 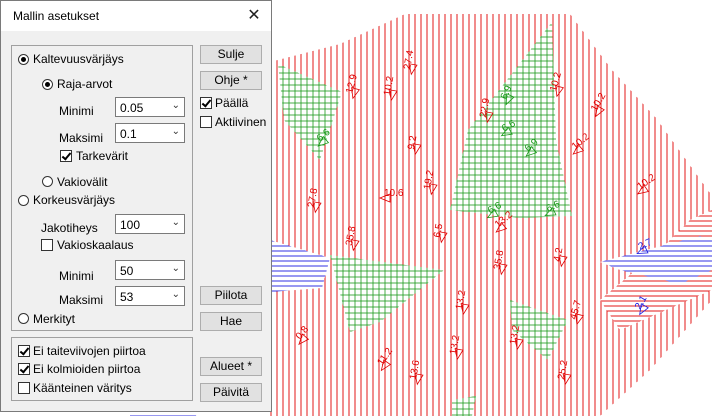 What do you see at coordinates (81, 138) in the screenshot?
I see `slope-max-label: Maksimi` at bounding box center [81, 138].